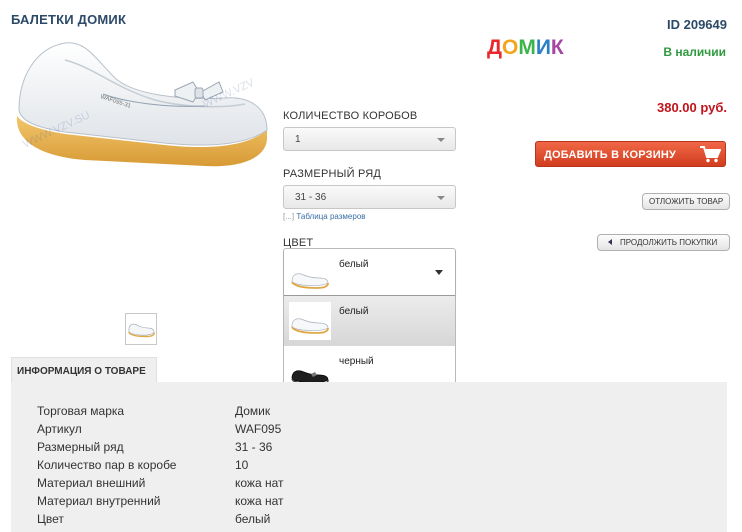 Image resolution: width=742 pixels, height=532 pixels. Describe the element at coordinates (369, 272) in the screenshot. I see `color-select-current: белый` at that location.